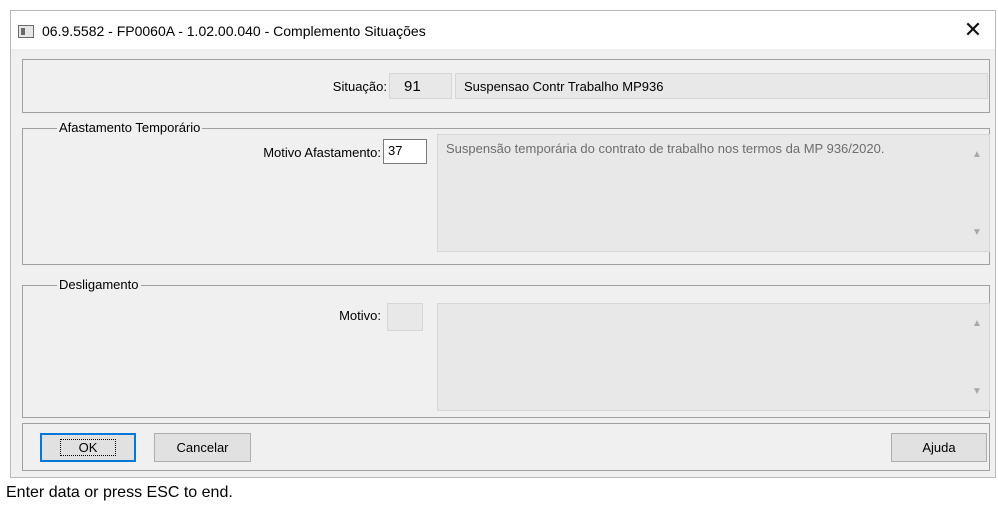 Image resolution: width=998 pixels, height=507 pixels. Describe the element at coordinates (405, 317) in the screenshot. I see `motivo-desligamento-input` at that location.